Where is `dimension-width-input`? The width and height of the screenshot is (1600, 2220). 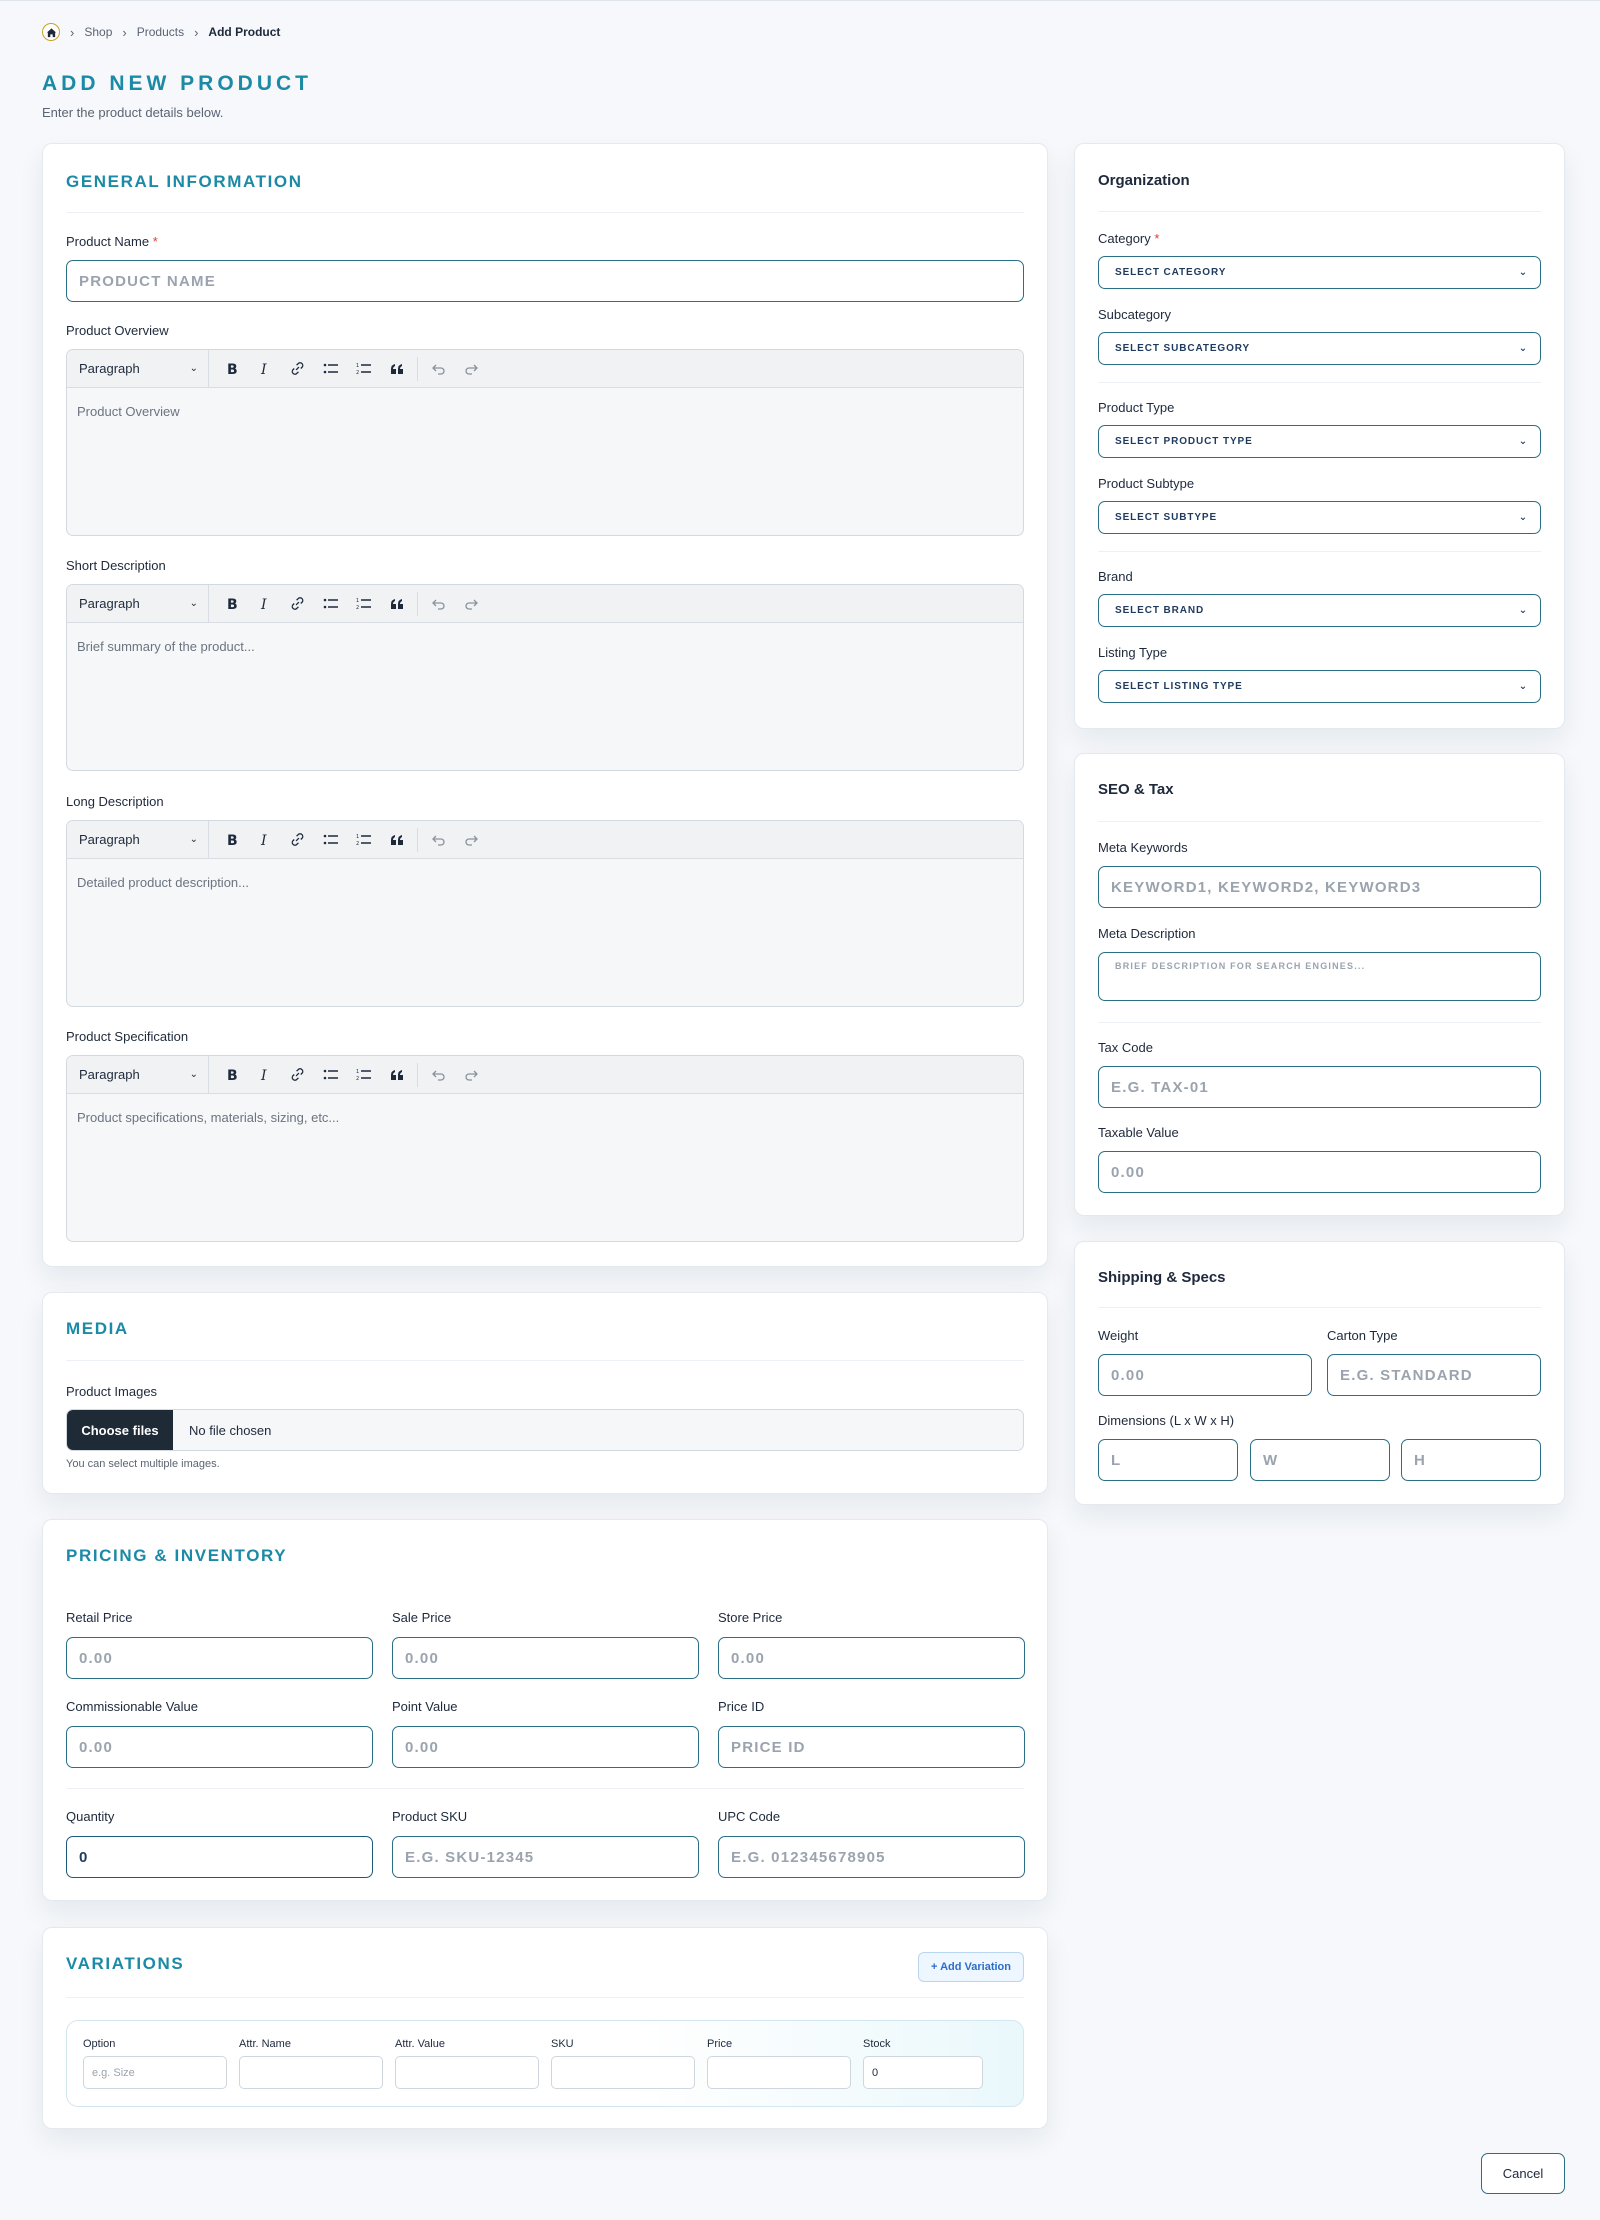 dimension-width-input is located at coordinates (1320, 1460).